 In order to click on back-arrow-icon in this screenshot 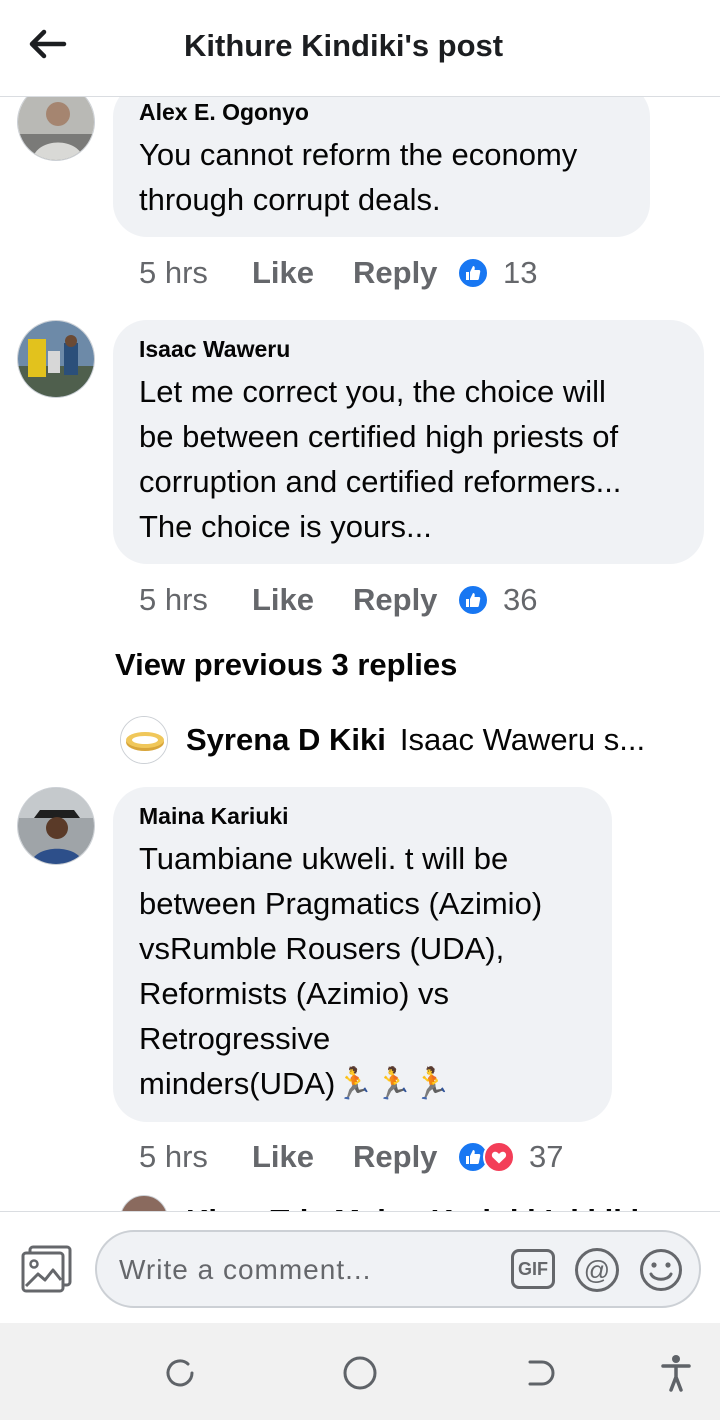, I will do `click(48, 44)`.